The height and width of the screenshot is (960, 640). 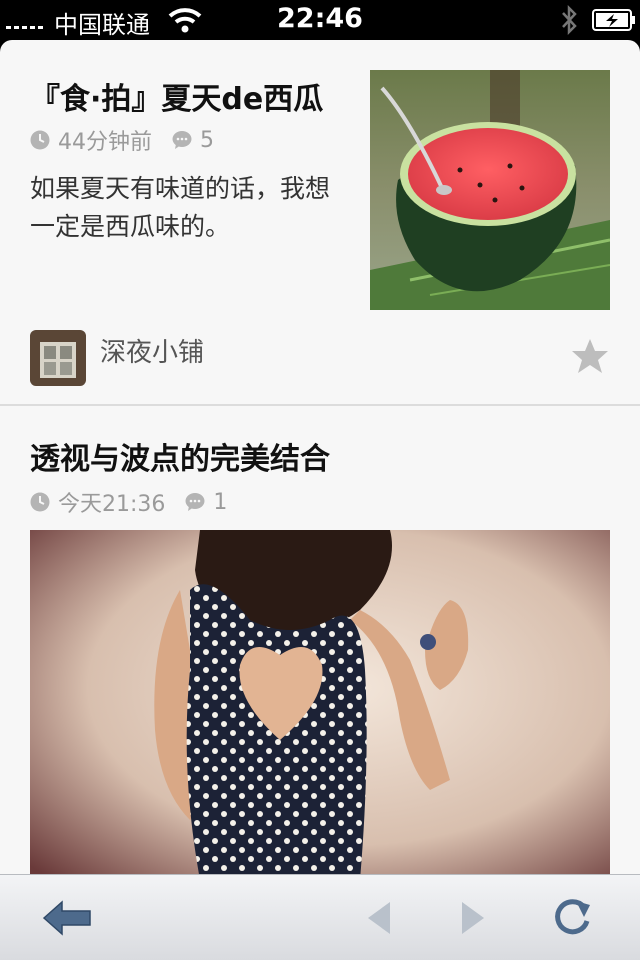 What do you see at coordinates (569, 20) in the screenshot?
I see `bluetooth-icon` at bounding box center [569, 20].